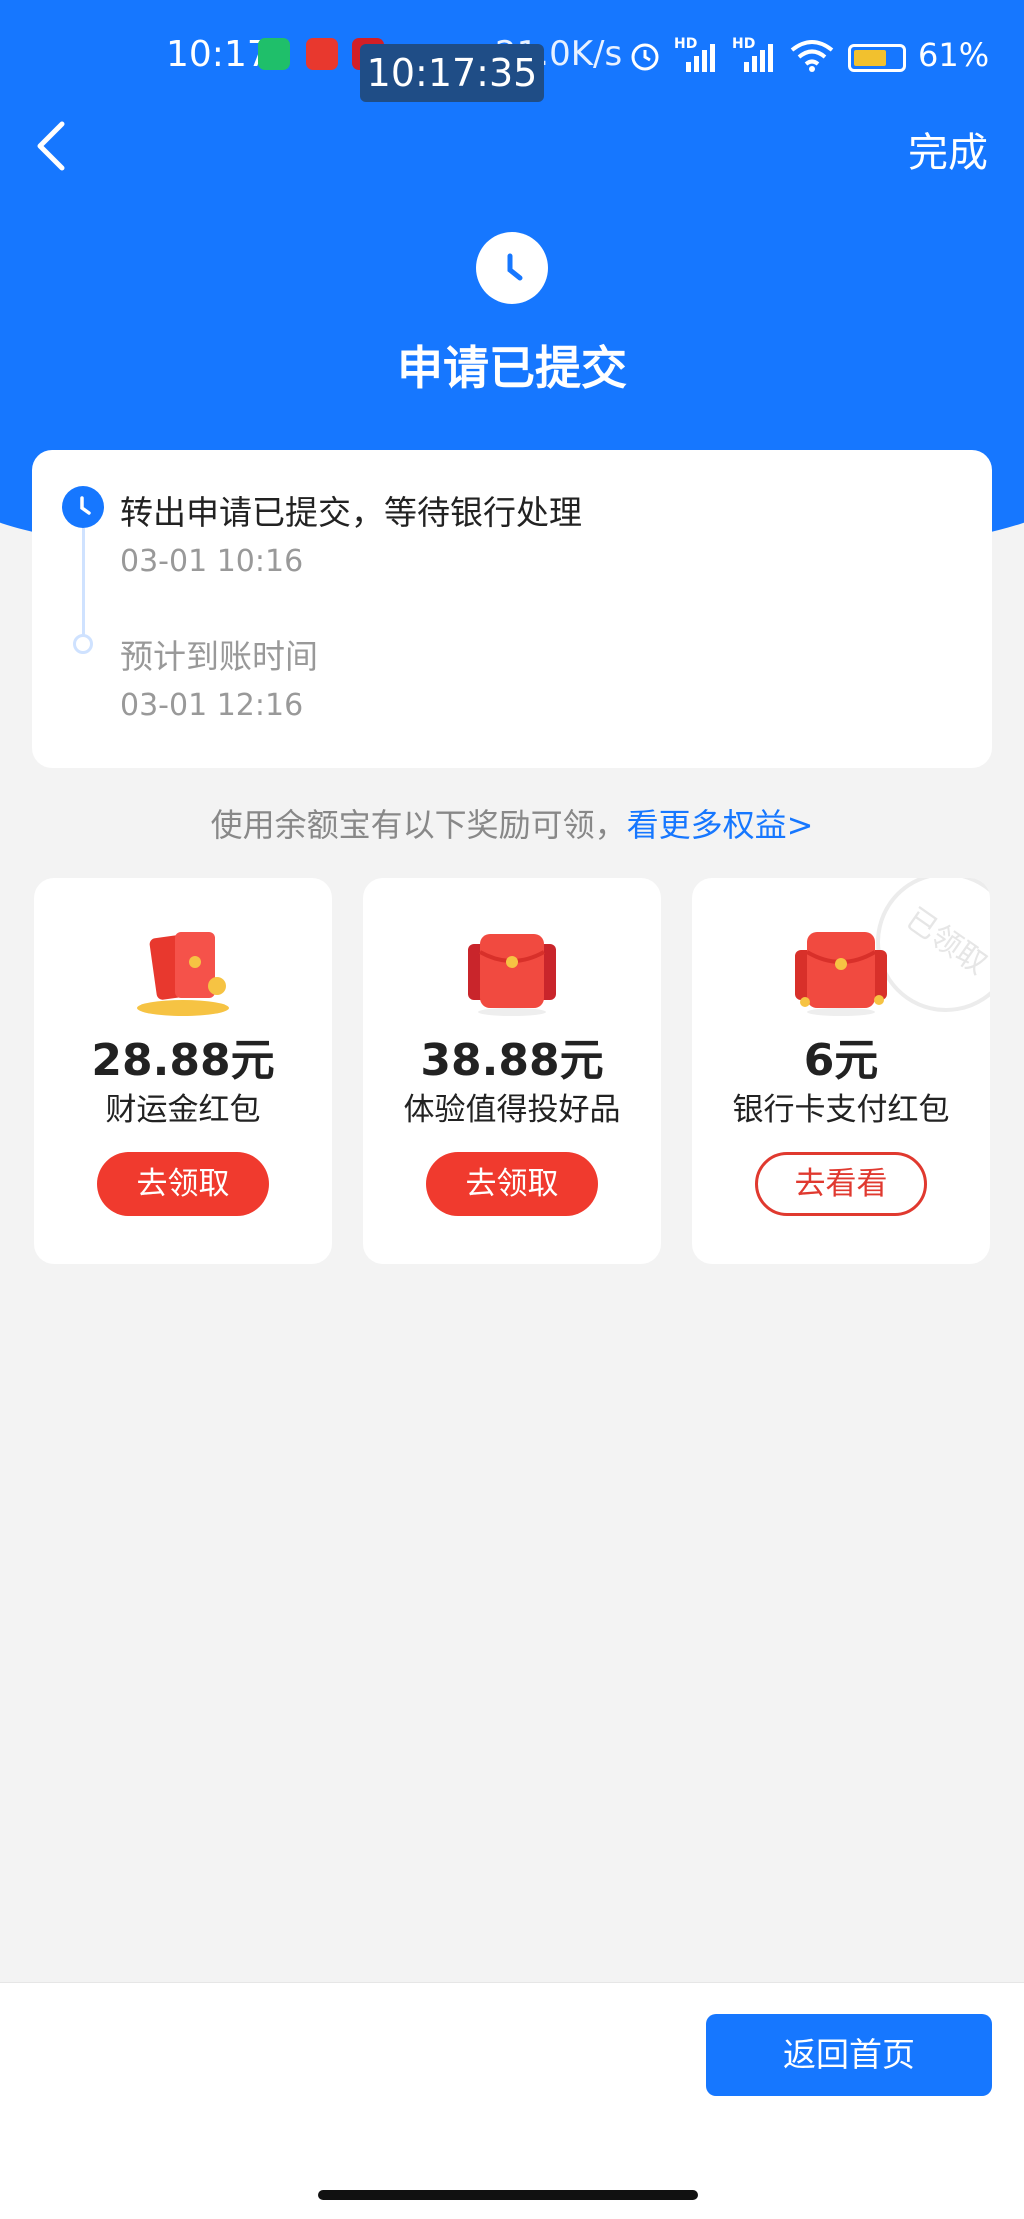 This screenshot has height=2219, width=1024. Describe the element at coordinates (720, 825) in the screenshot. I see `more-benefits-link: 看更多权益>` at that location.